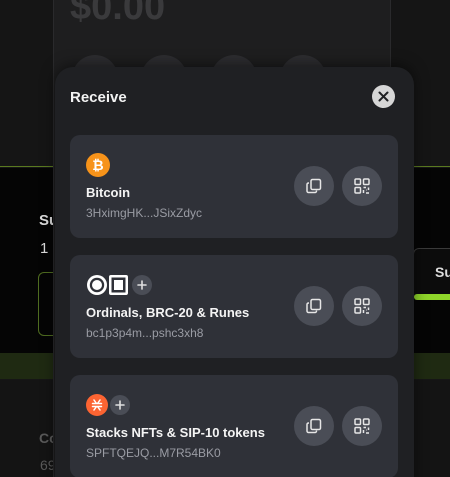 This screenshot has width=450, height=477. What do you see at coordinates (145, 333) in the screenshot?
I see `account-address: bc1p3p4m...pshc3xh8` at bounding box center [145, 333].